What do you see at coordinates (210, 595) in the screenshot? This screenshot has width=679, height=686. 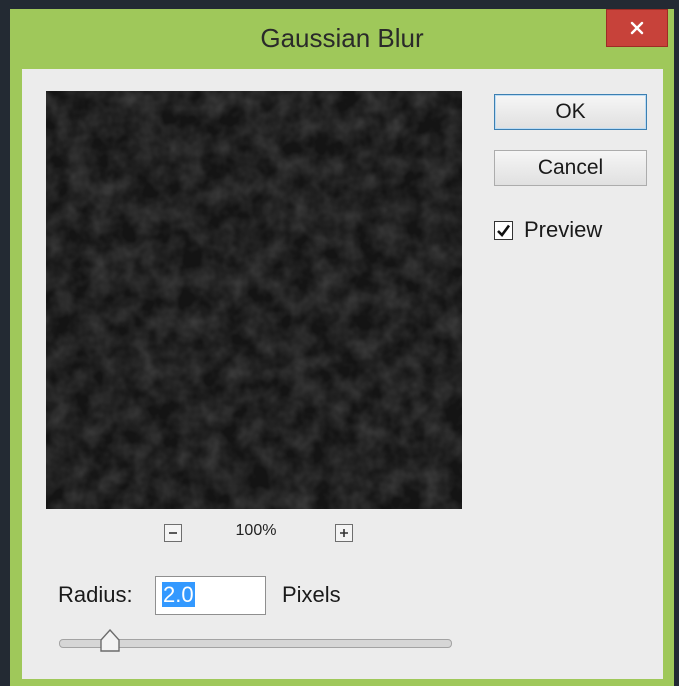 I see `radius-input: 2.0` at bounding box center [210, 595].